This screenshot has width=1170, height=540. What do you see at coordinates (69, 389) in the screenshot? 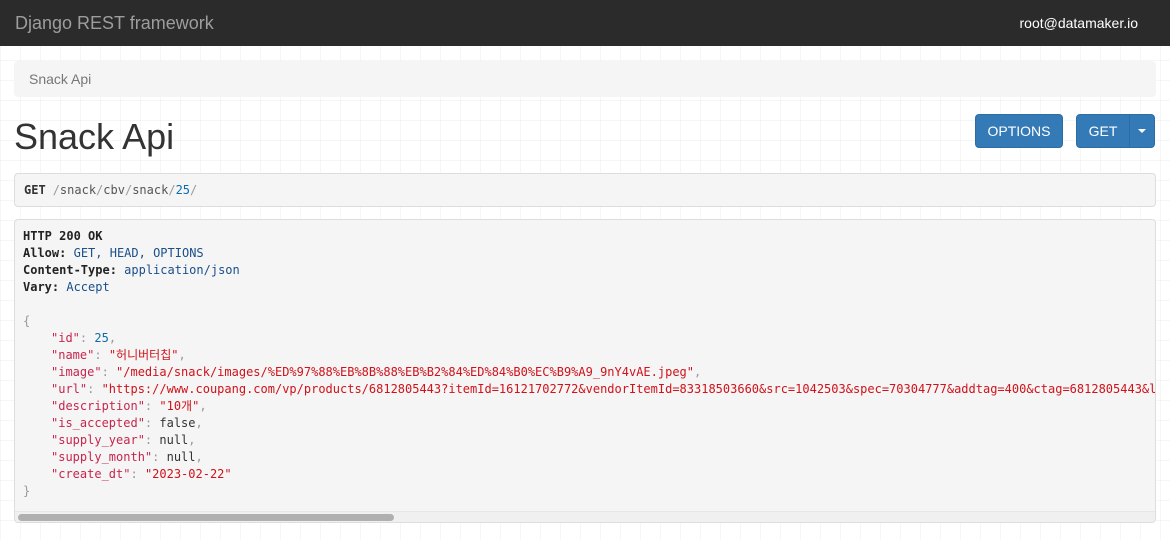
I see `json-key: "url"` at bounding box center [69, 389].